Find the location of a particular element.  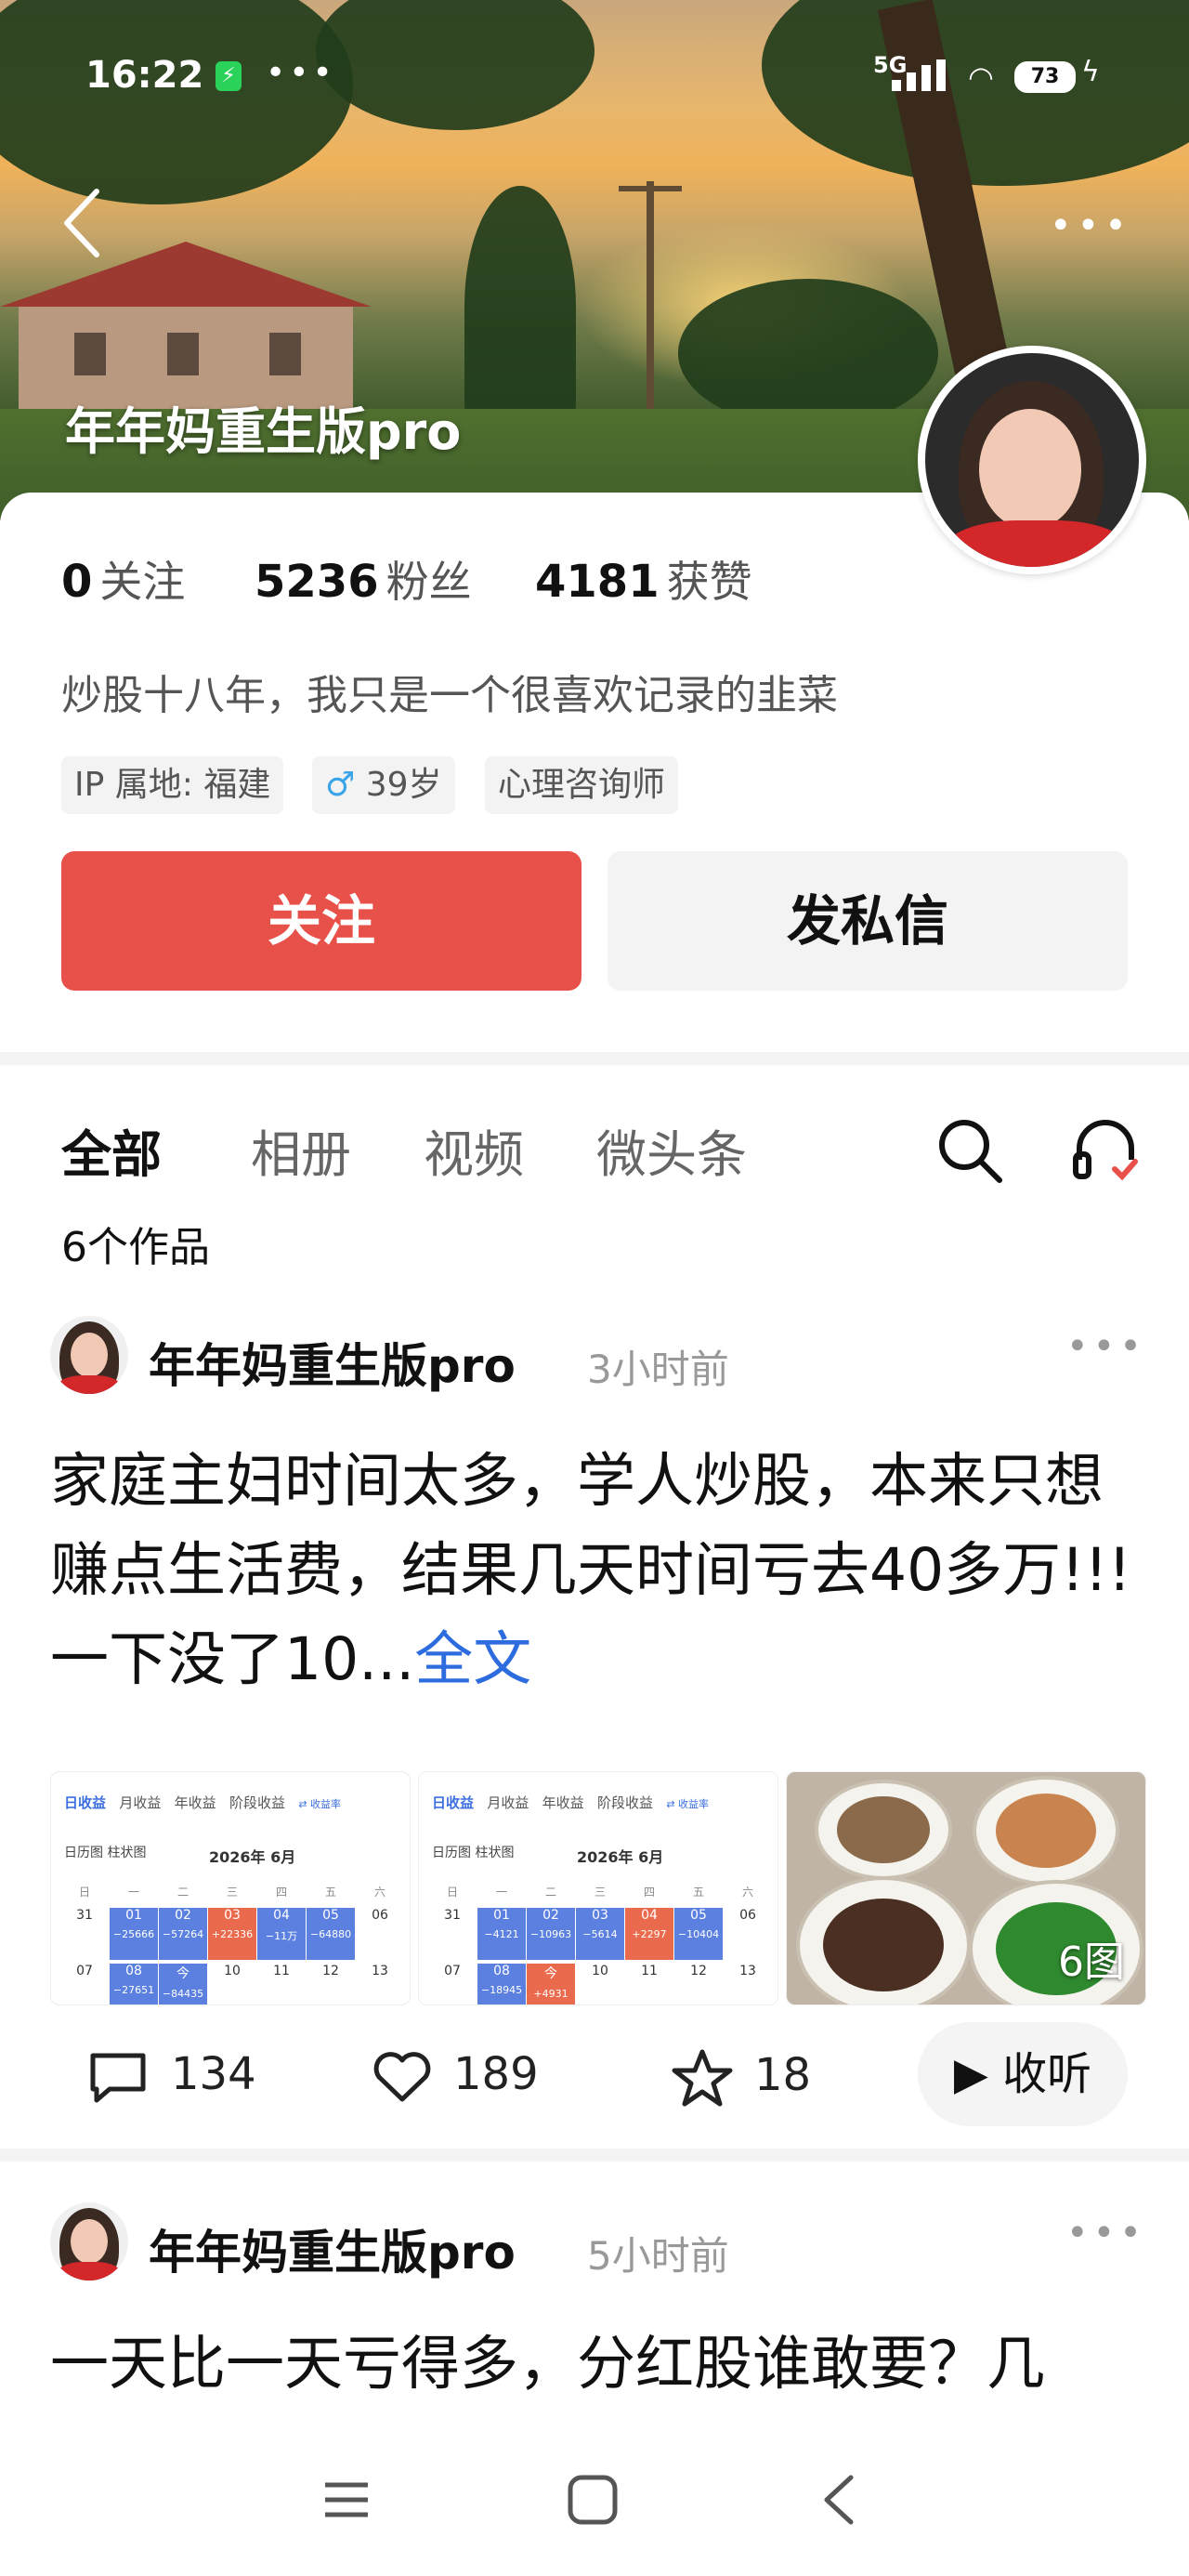

favorite-count: 18 is located at coordinates (783, 2075).